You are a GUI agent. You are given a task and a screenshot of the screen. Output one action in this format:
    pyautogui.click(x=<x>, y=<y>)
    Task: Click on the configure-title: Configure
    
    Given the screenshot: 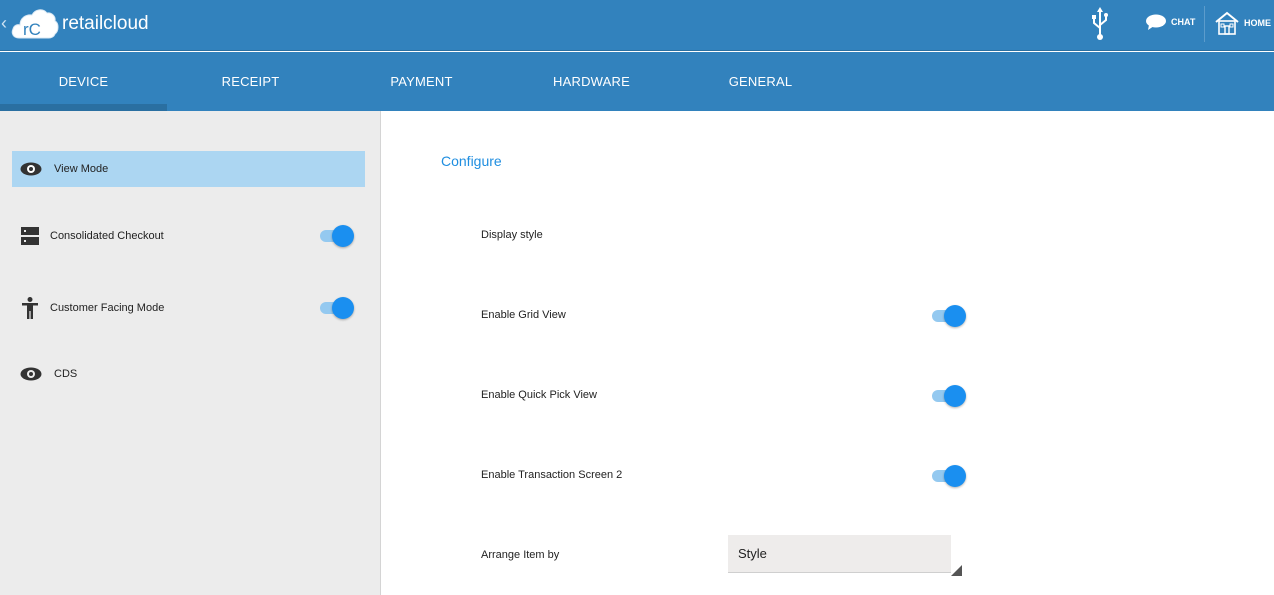 What is the action you would take?
    pyautogui.click(x=471, y=161)
    